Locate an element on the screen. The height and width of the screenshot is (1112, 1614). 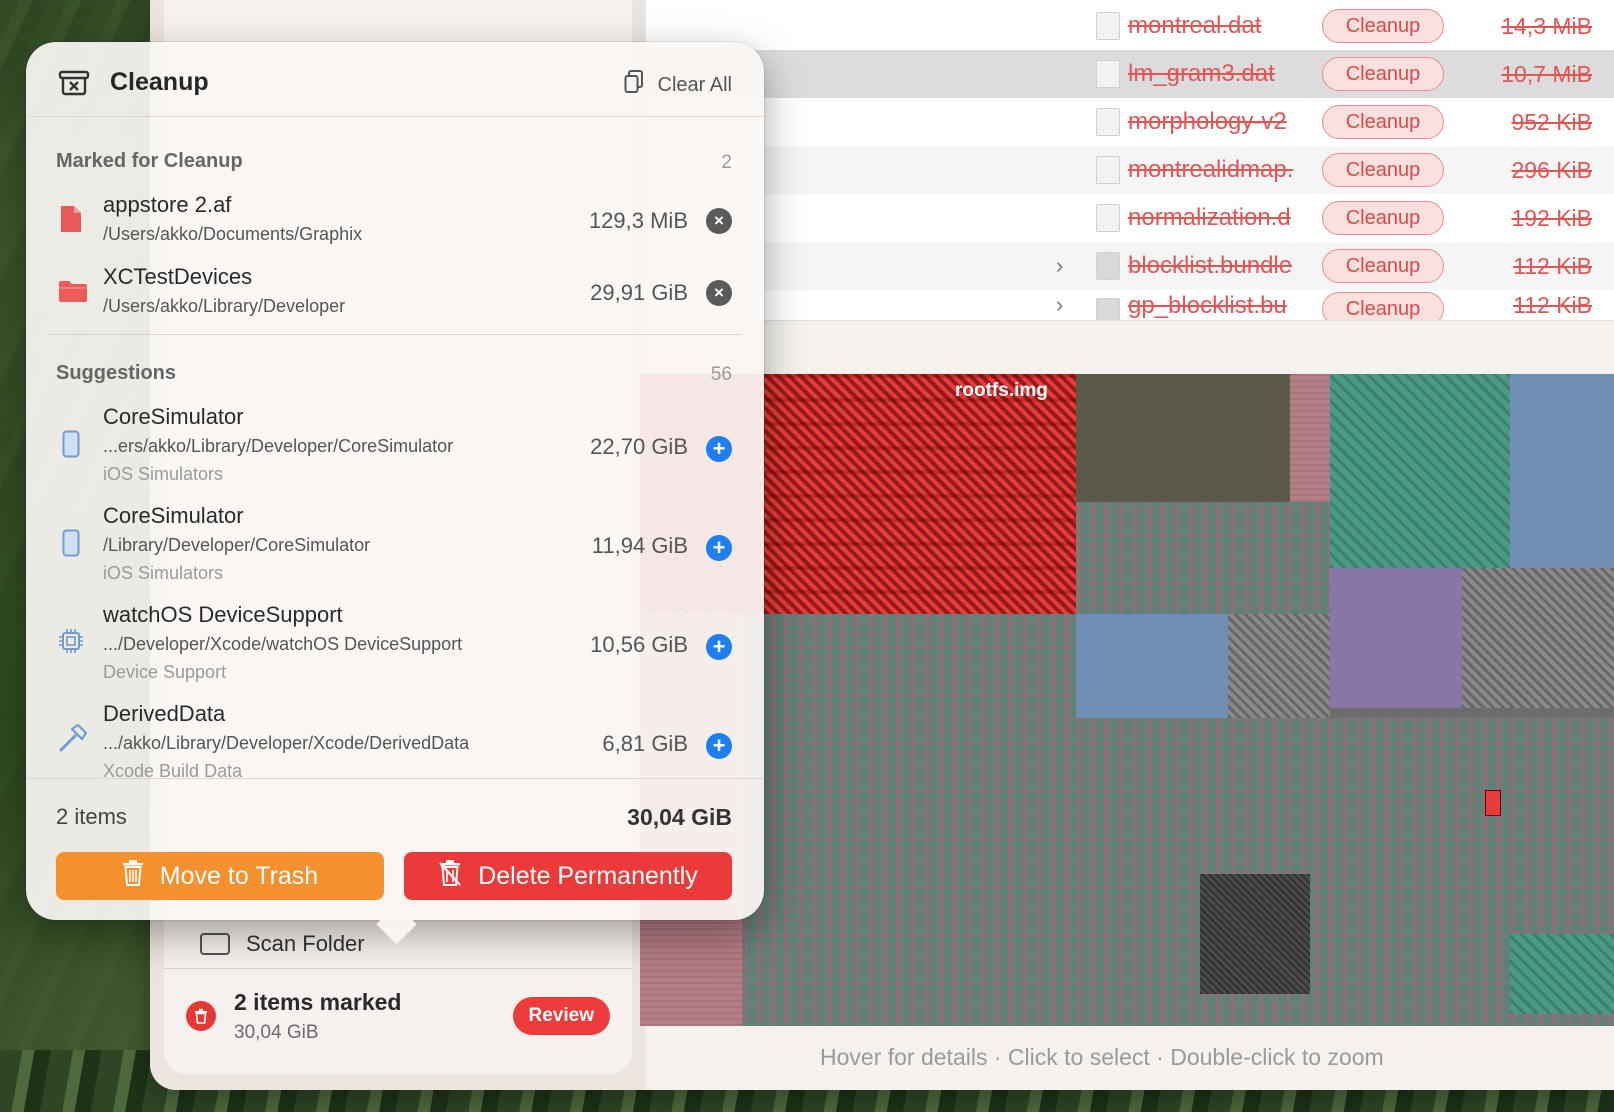
section-count-marked: 2 is located at coordinates (726, 162).